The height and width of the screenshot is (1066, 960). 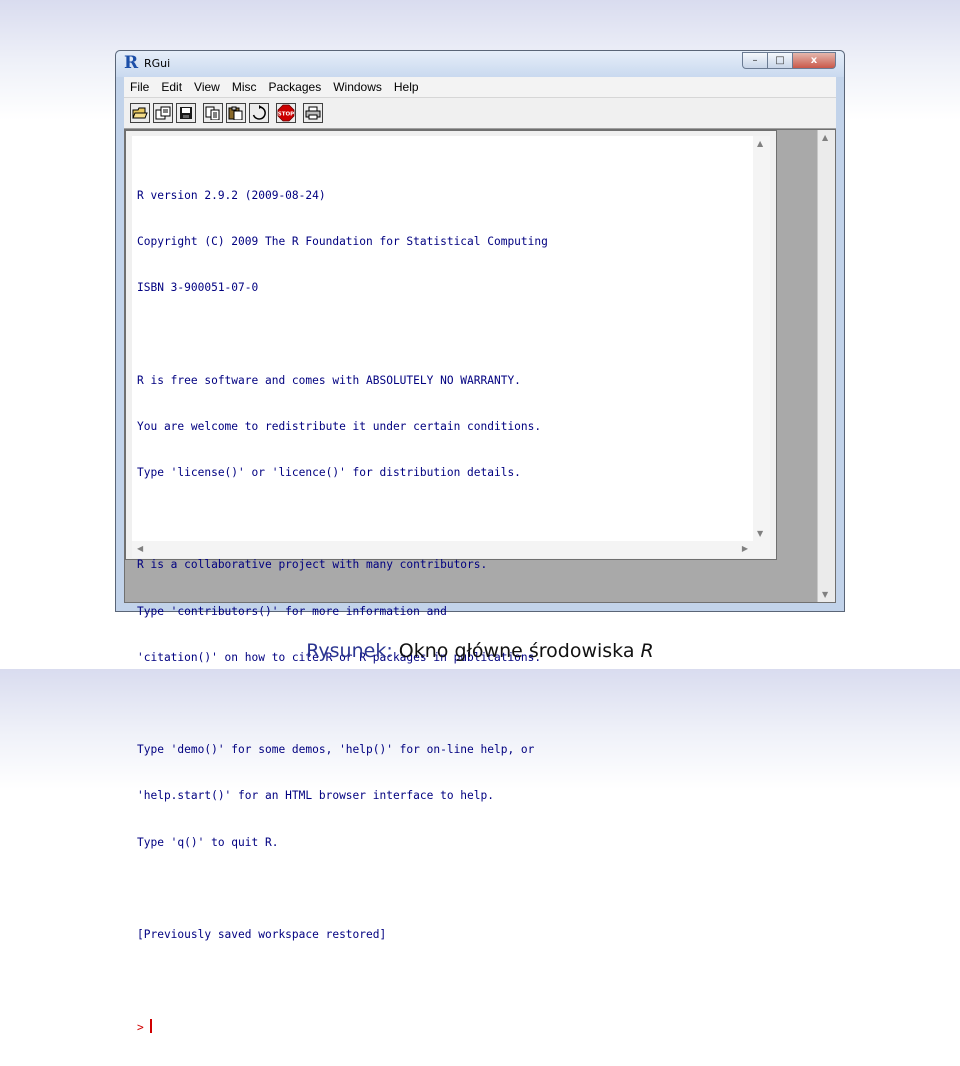 I want to click on maximize-button: □, so click(x=780, y=60).